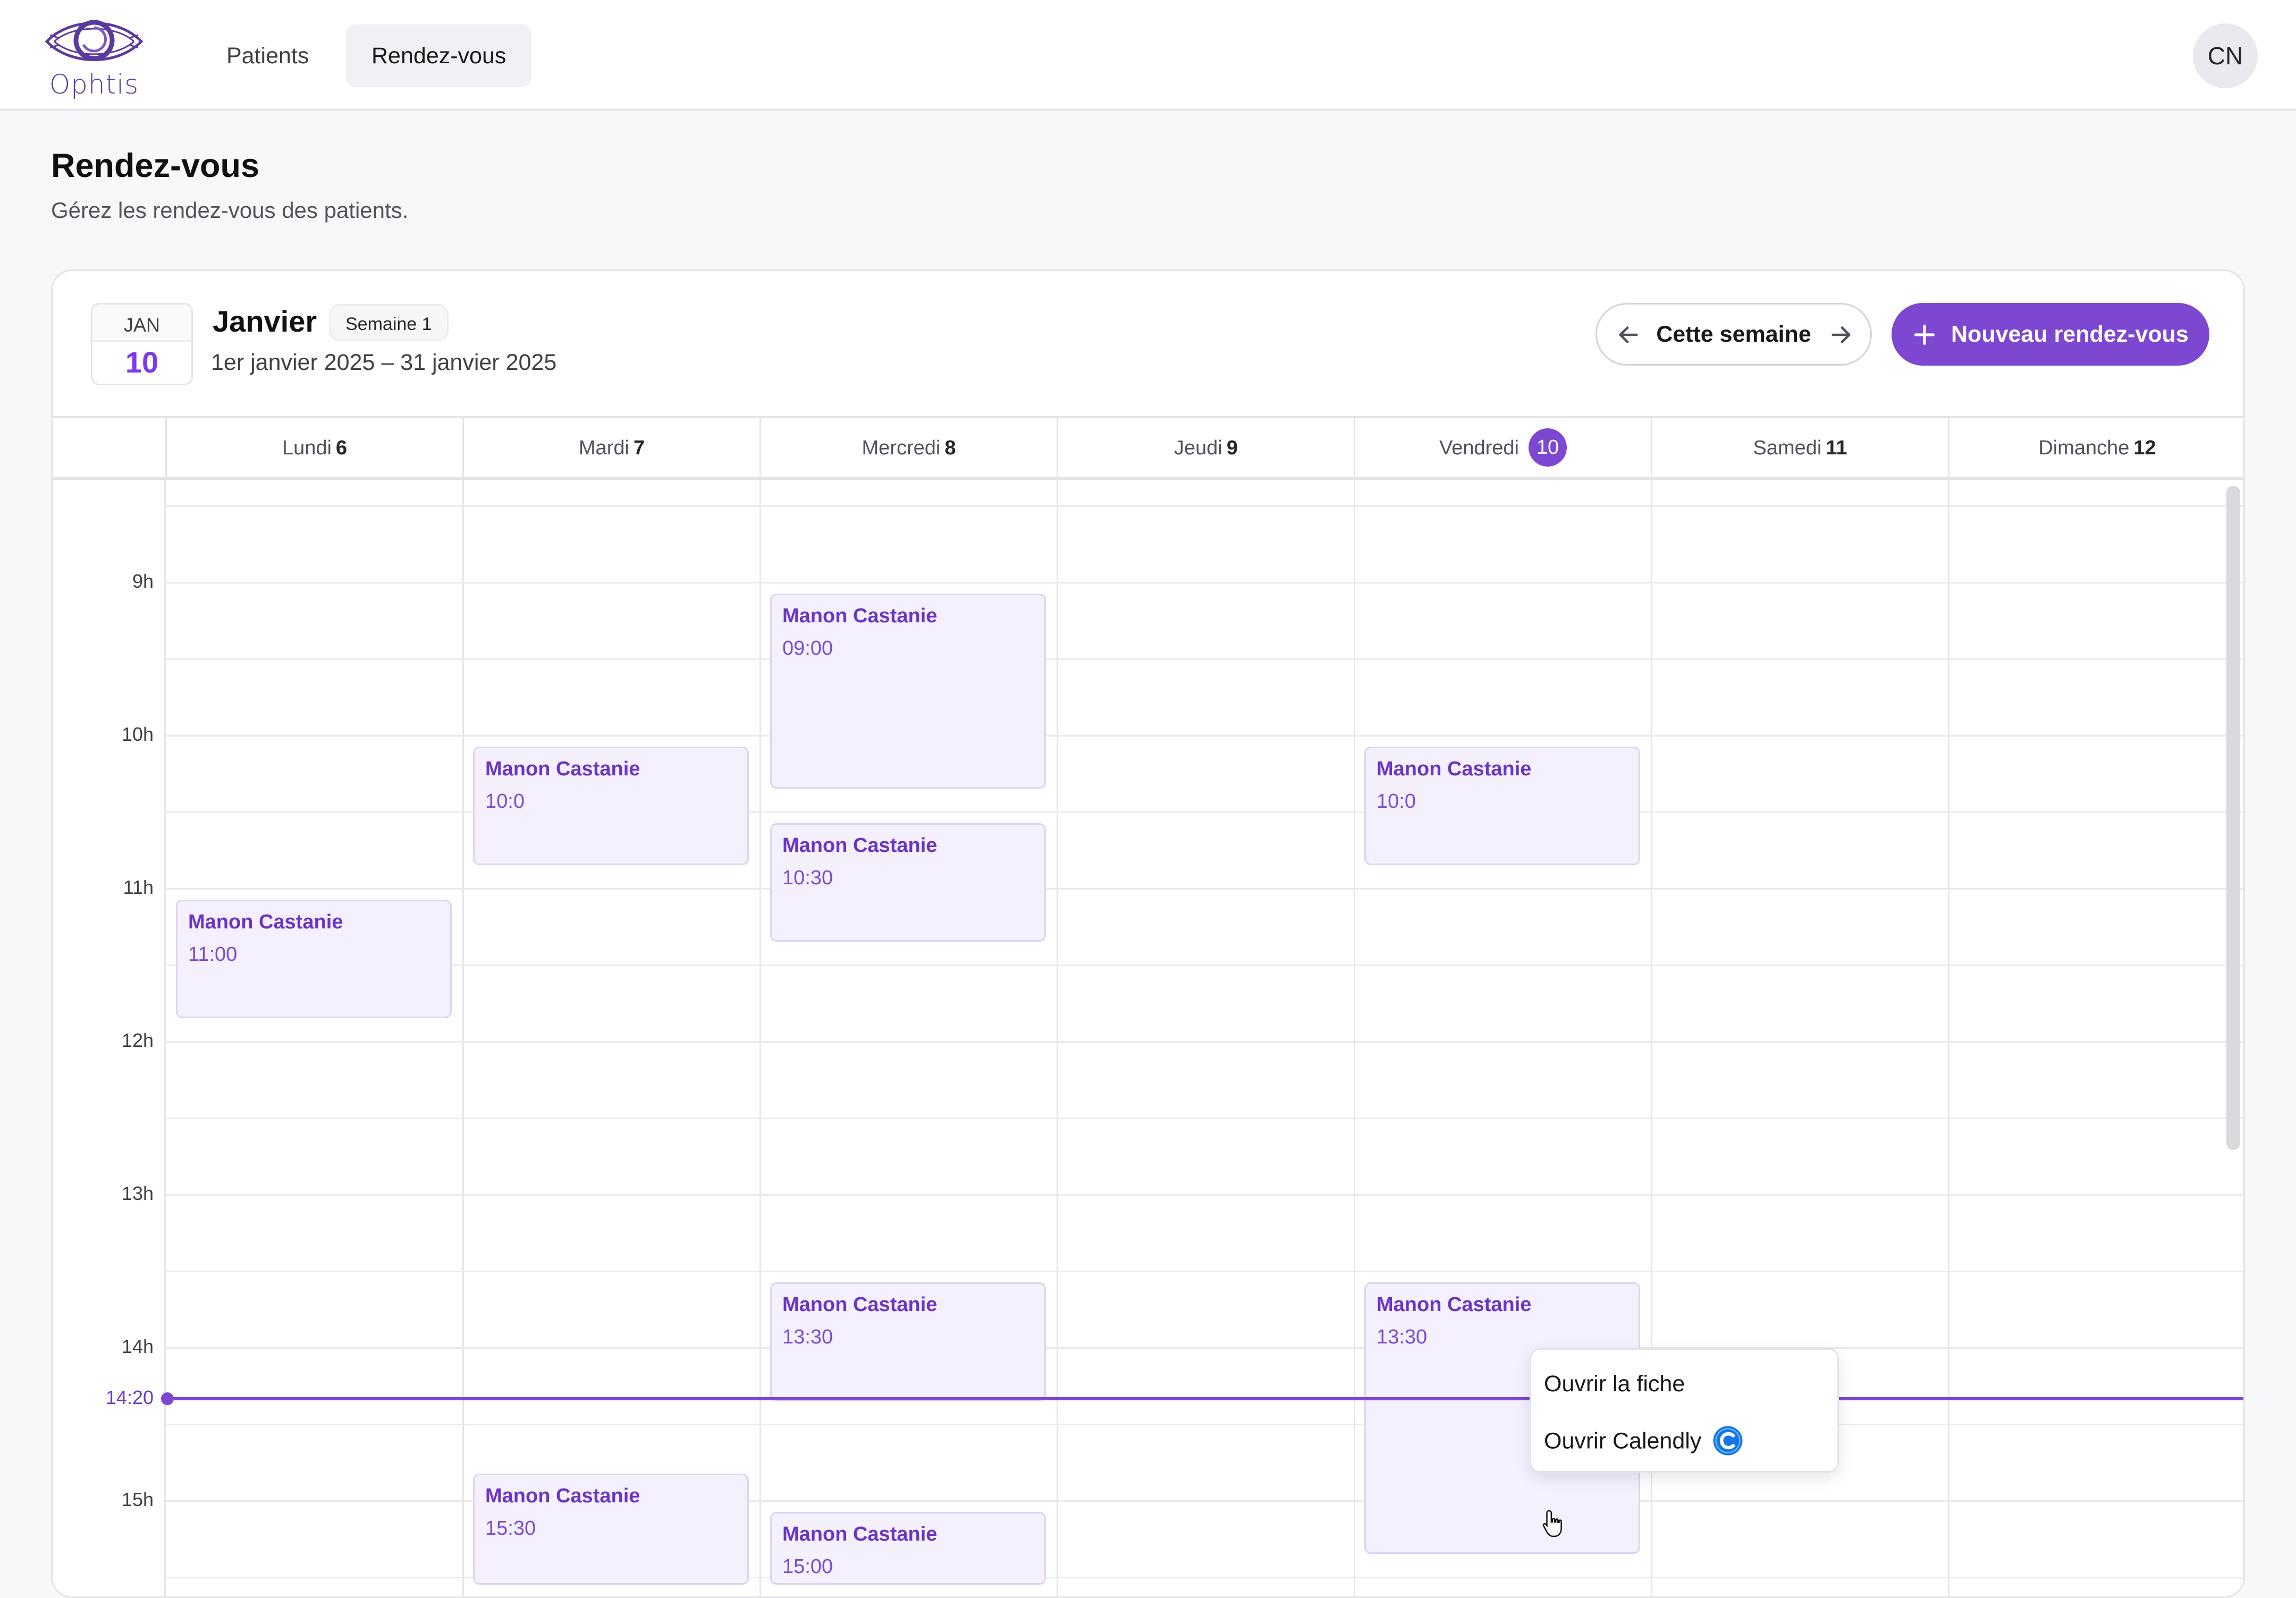 The width and height of the screenshot is (2296, 1598). Describe the element at coordinates (1841, 335) in the screenshot. I see `arrow-right-icon` at that location.